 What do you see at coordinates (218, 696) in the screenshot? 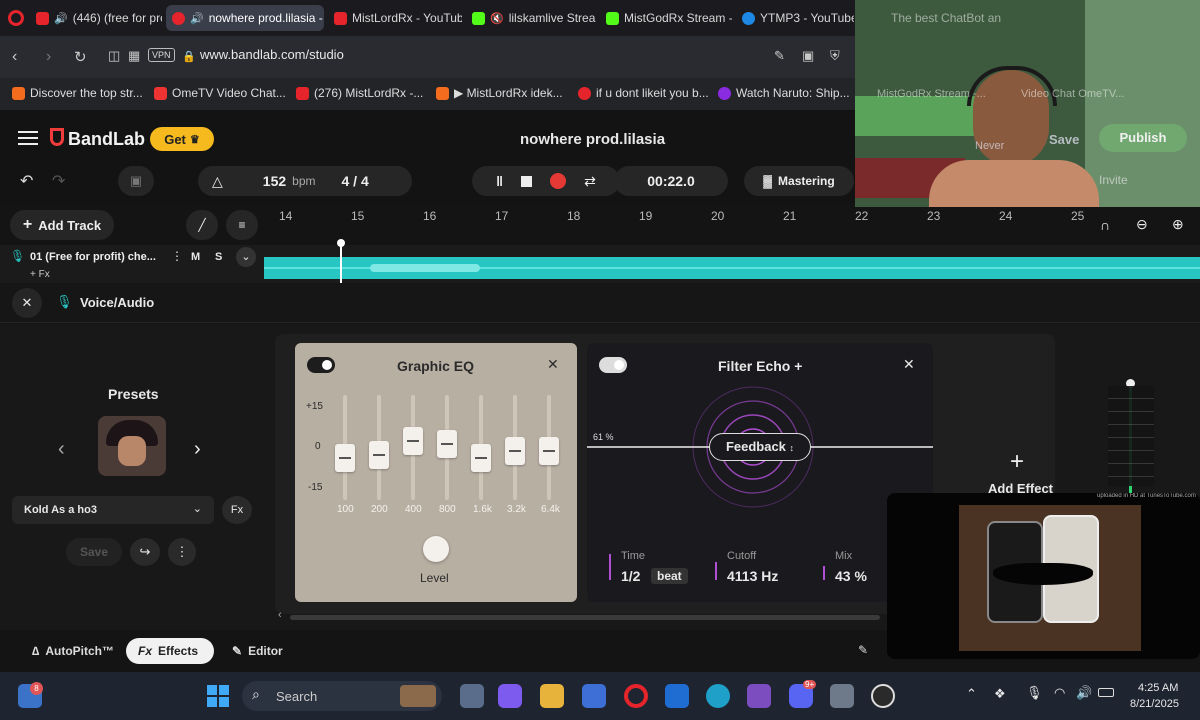
I see `start-icon` at bounding box center [218, 696].